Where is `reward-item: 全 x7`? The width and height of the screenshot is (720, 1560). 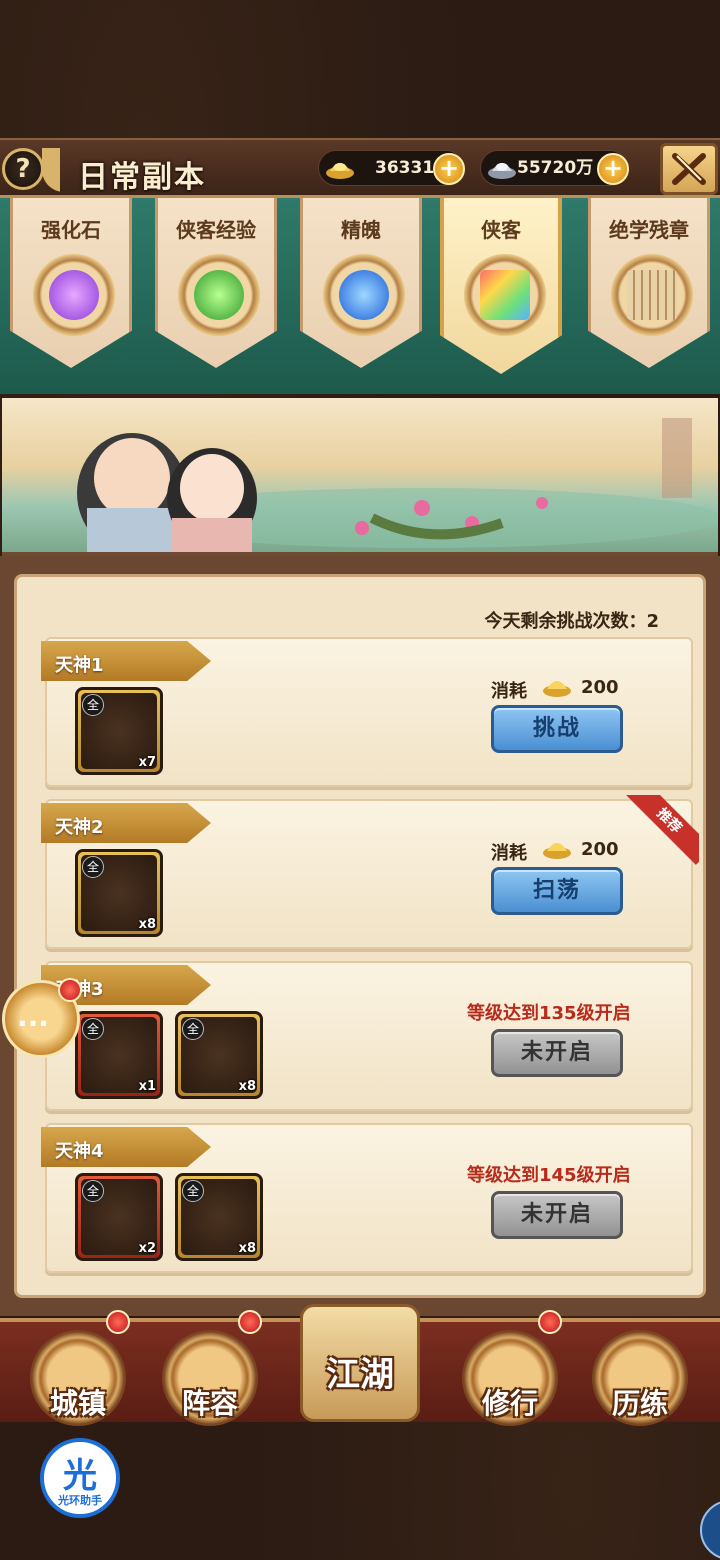 reward-item: 全 x7 is located at coordinates (119, 731).